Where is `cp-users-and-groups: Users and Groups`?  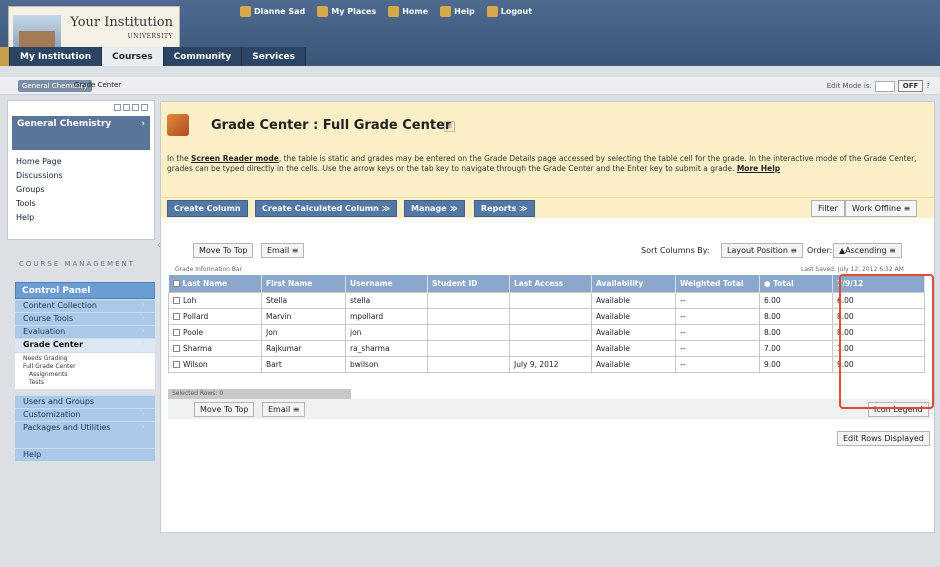 cp-users-and-groups: Users and Groups is located at coordinates (85, 401).